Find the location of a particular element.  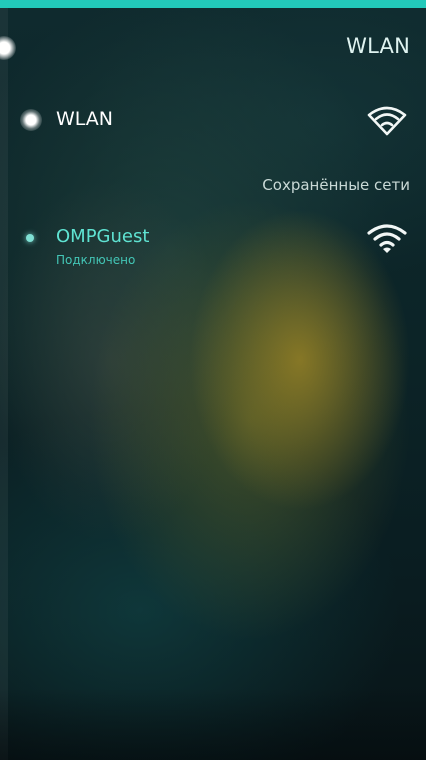

pulley-menu-indicator is located at coordinates (8, 48).